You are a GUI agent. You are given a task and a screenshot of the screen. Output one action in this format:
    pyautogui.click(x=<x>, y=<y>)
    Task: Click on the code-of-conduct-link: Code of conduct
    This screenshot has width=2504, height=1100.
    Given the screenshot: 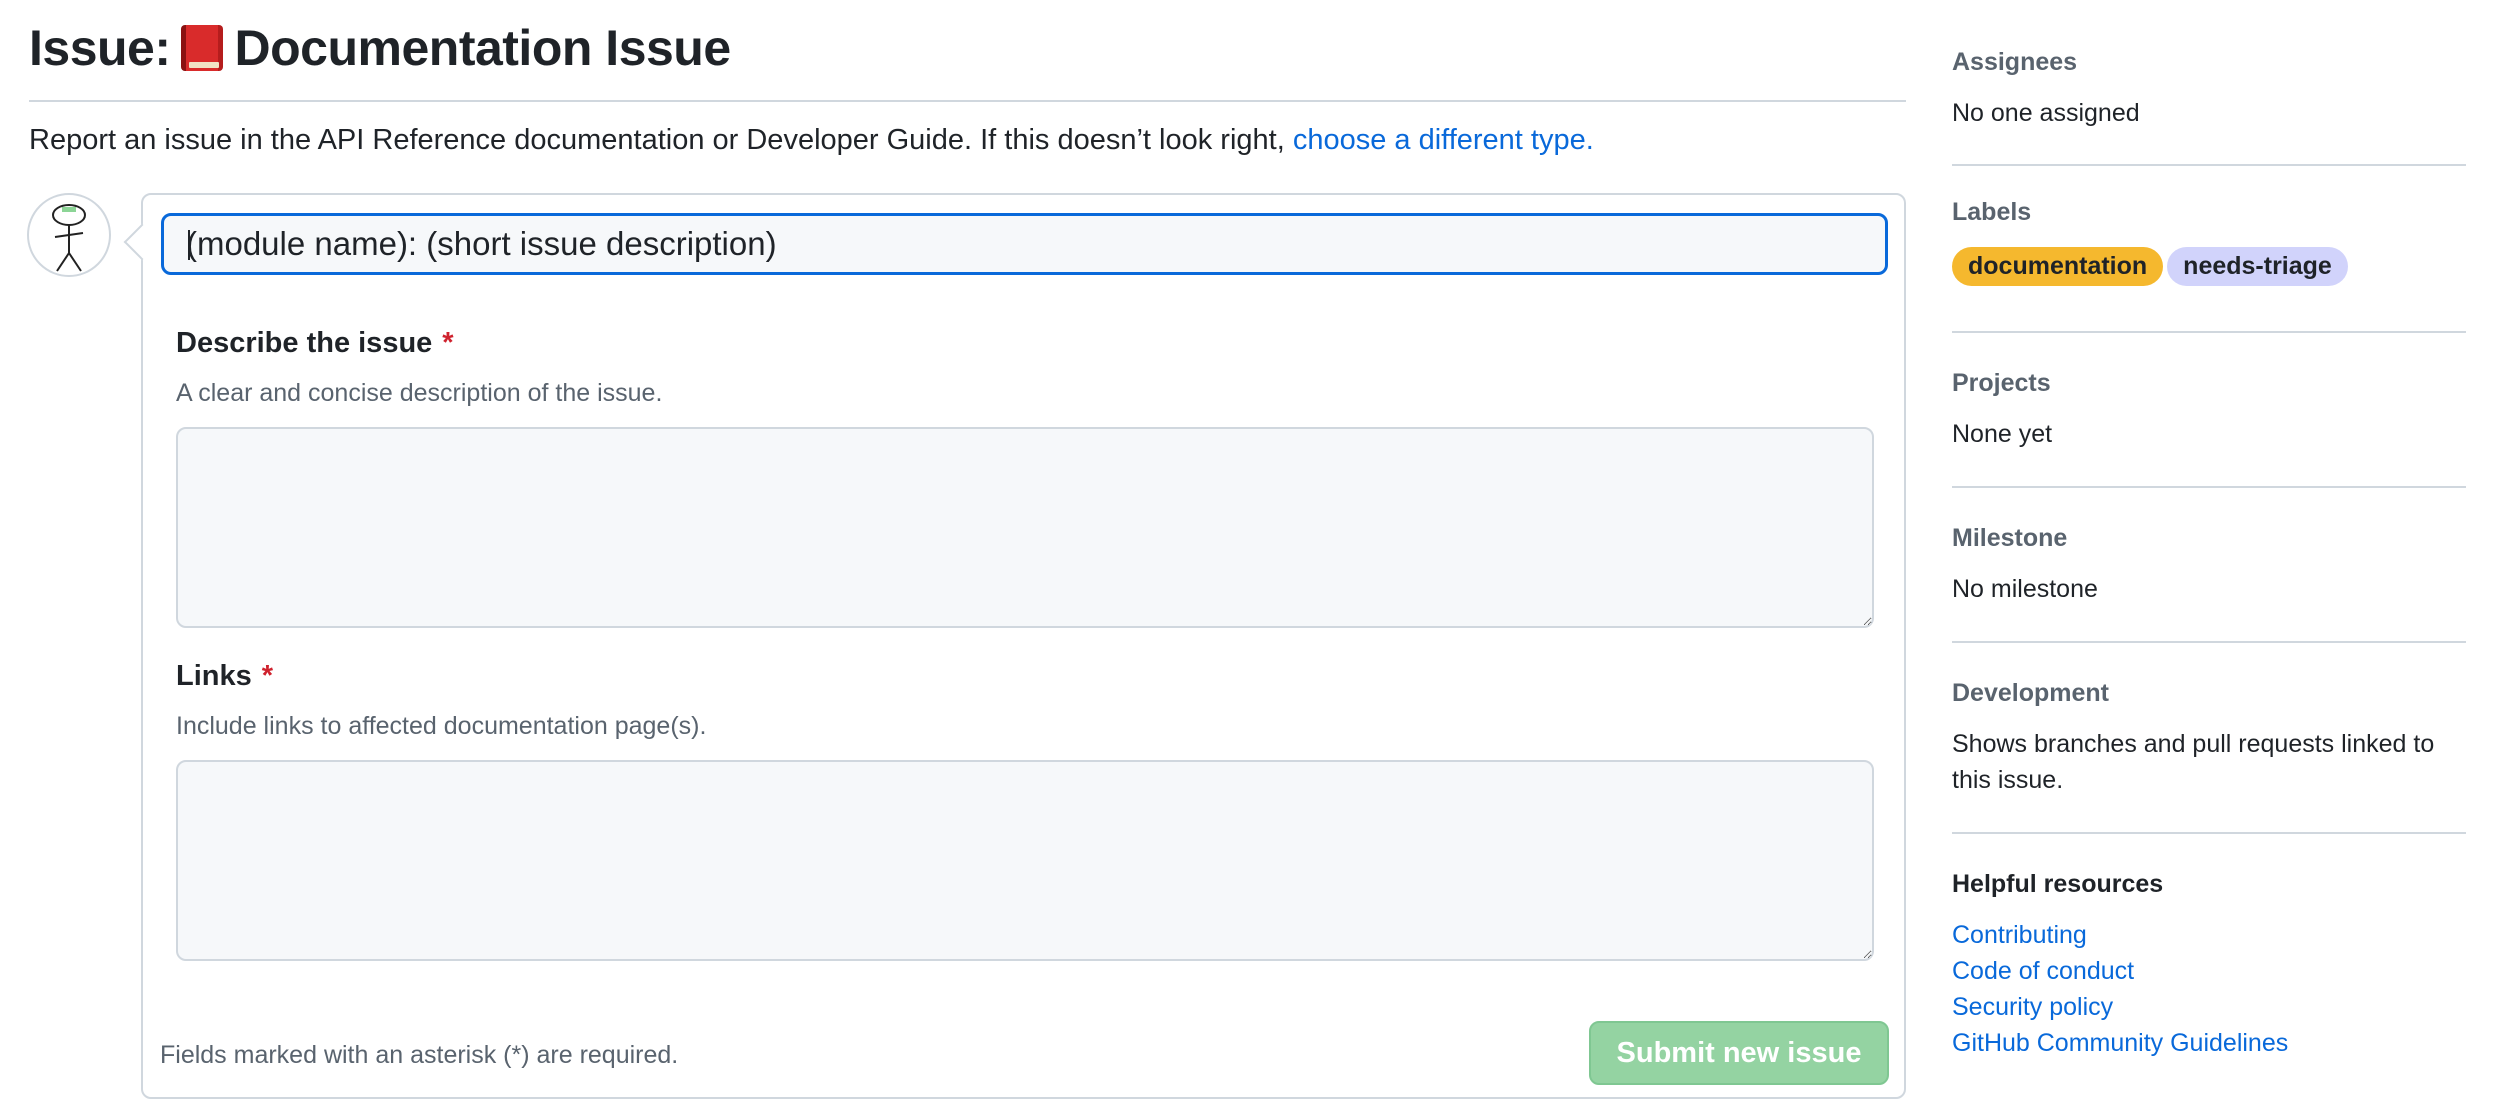 What is the action you would take?
    pyautogui.click(x=2209, y=971)
    